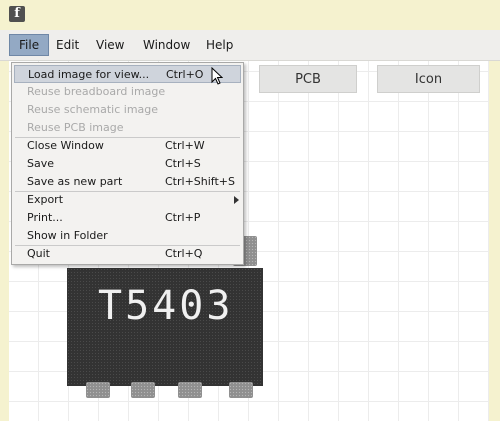 The width and height of the screenshot is (500, 421). Describe the element at coordinates (127, 218) in the screenshot. I see `menu-print: Print... Ctrl+P` at that location.